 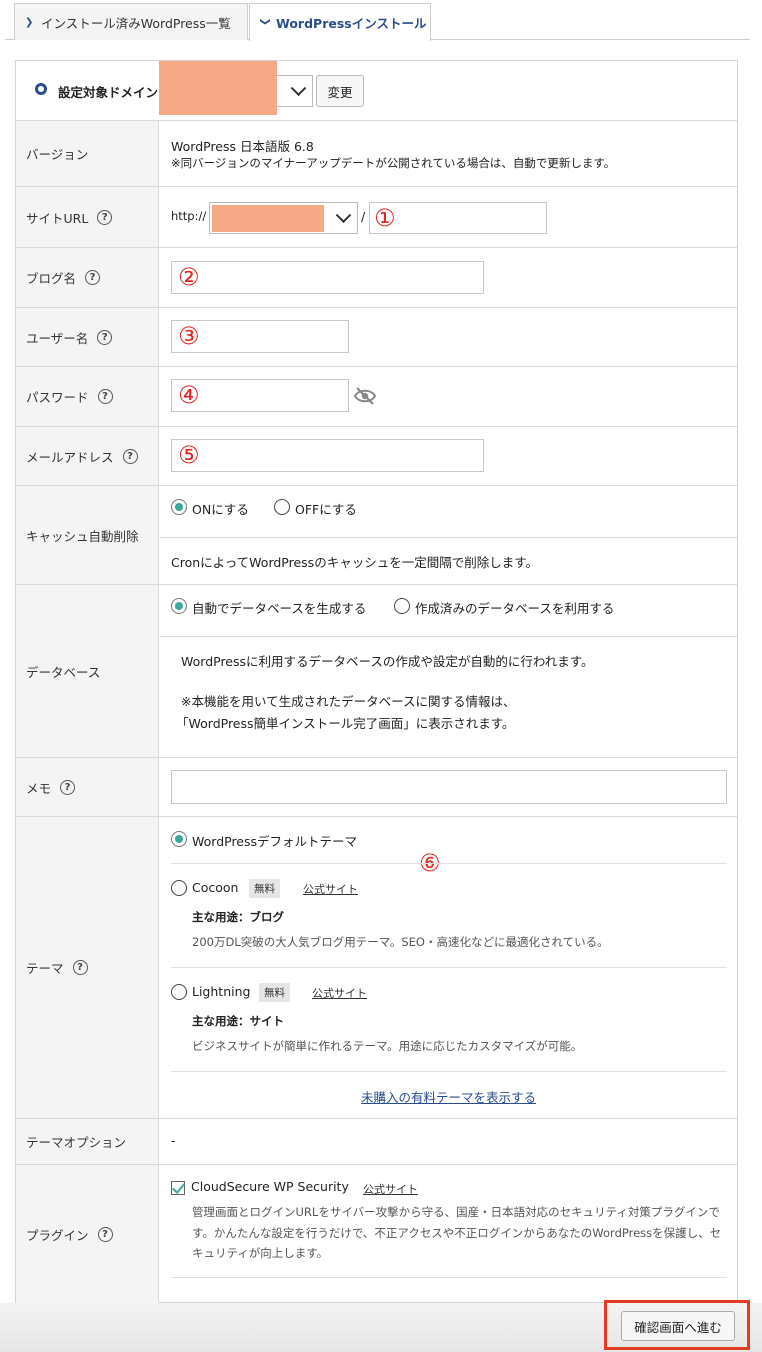 What do you see at coordinates (458, 218) in the screenshot?
I see `url-path-input: ①` at bounding box center [458, 218].